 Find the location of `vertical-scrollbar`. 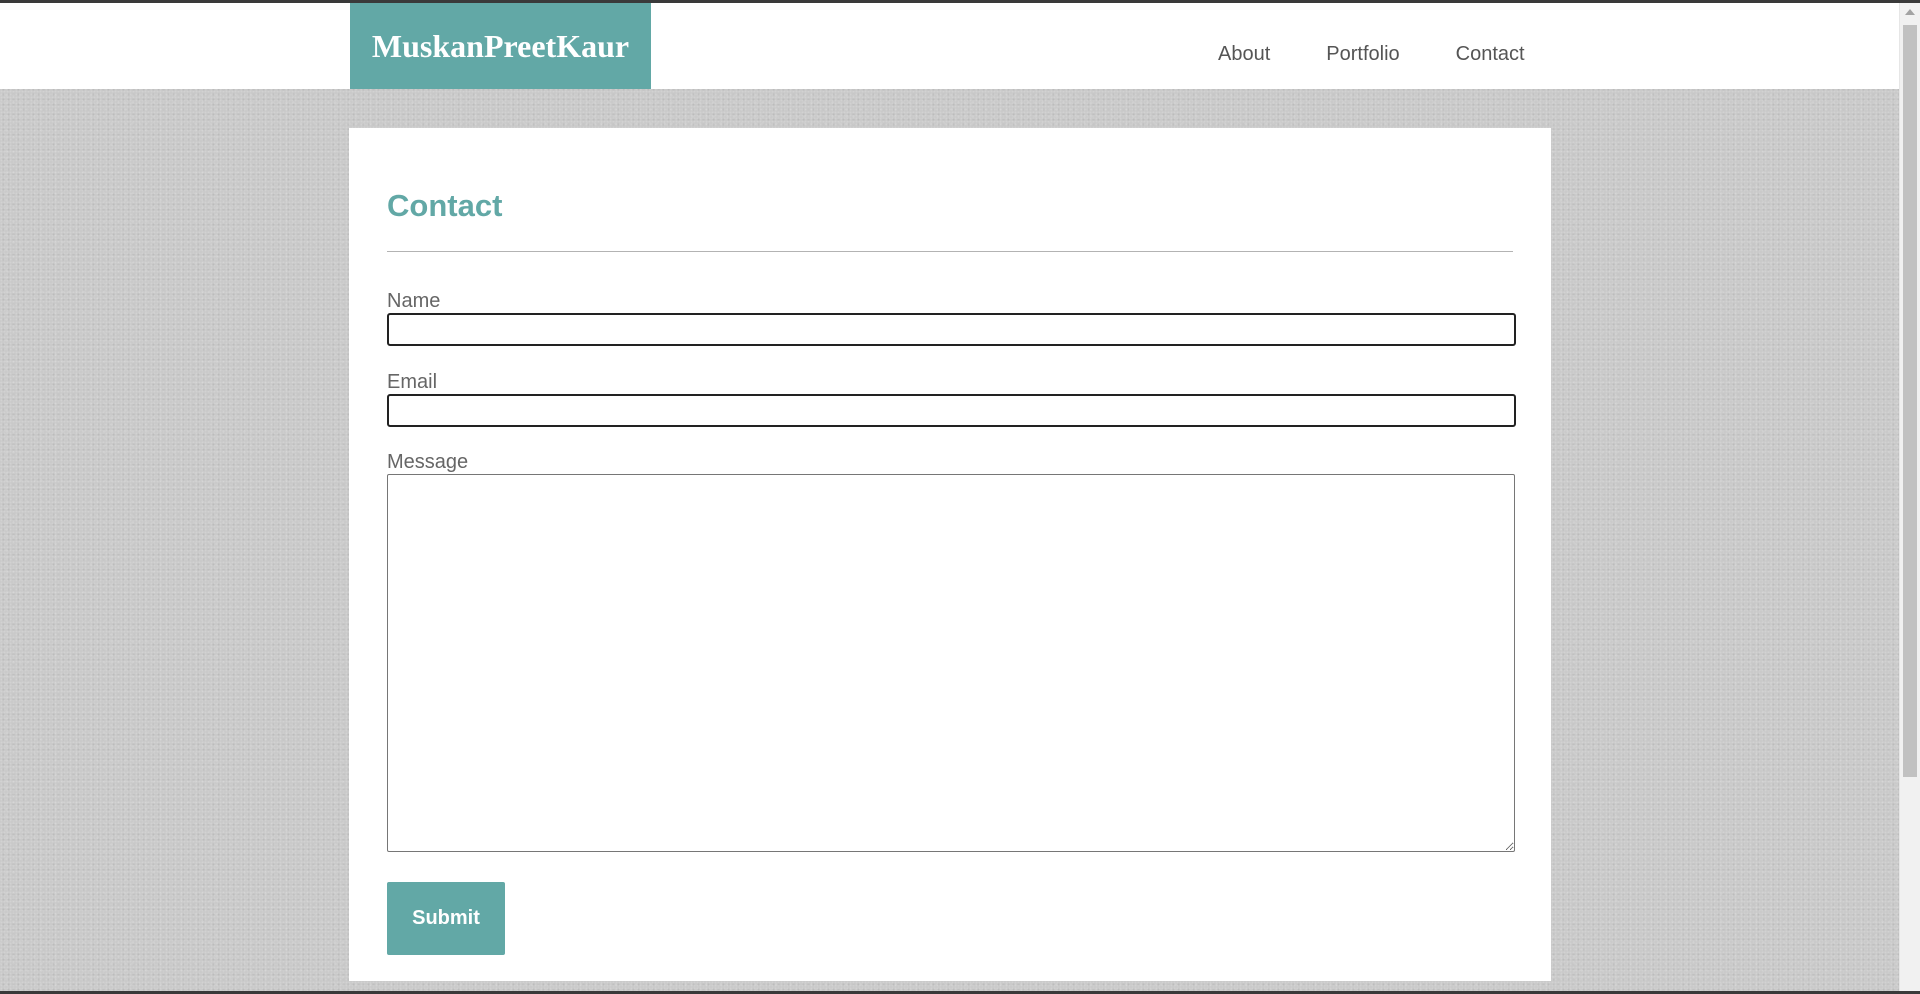

vertical-scrollbar is located at coordinates (1909, 497).